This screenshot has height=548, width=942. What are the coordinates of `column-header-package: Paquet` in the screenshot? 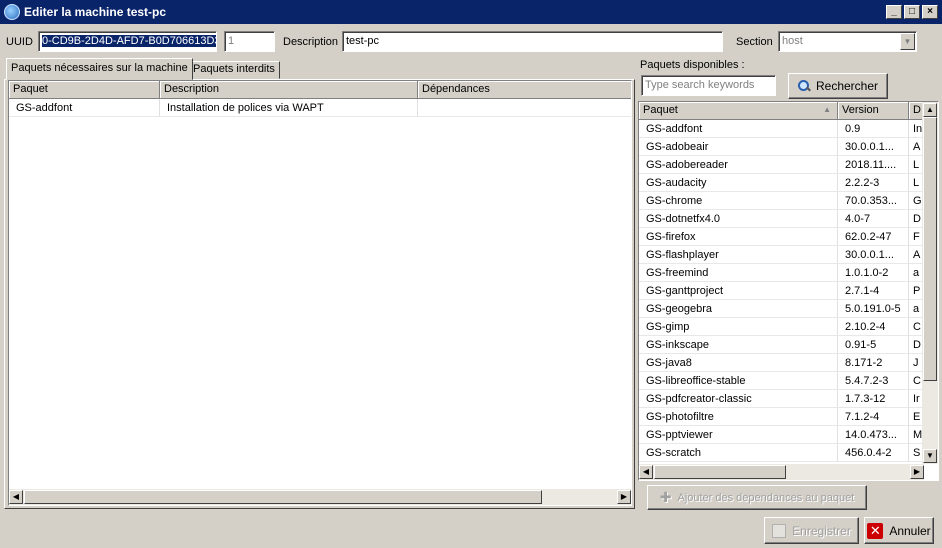 It's located at (84, 90).